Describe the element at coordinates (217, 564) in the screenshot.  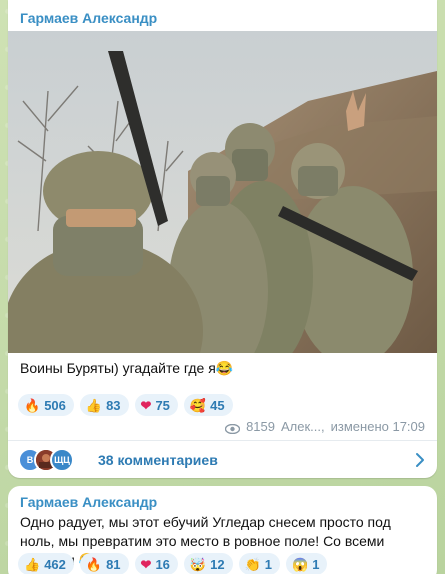
I see `reaction-count: 12` at that location.